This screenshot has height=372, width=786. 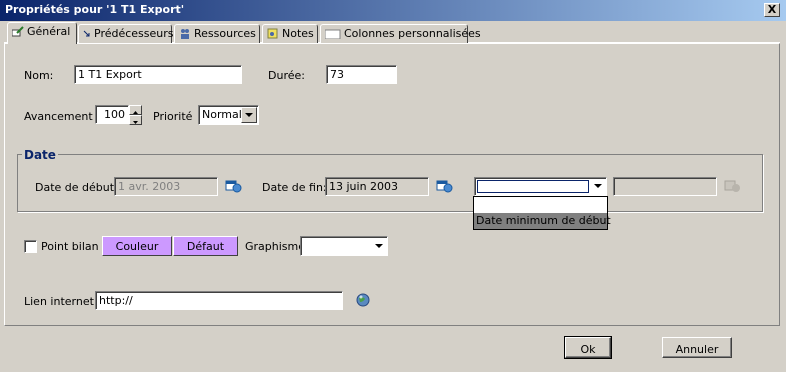 What do you see at coordinates (732, 186) in the screenshot?
I see `constraint-calendar-icon` at bounding box center [732, 186].